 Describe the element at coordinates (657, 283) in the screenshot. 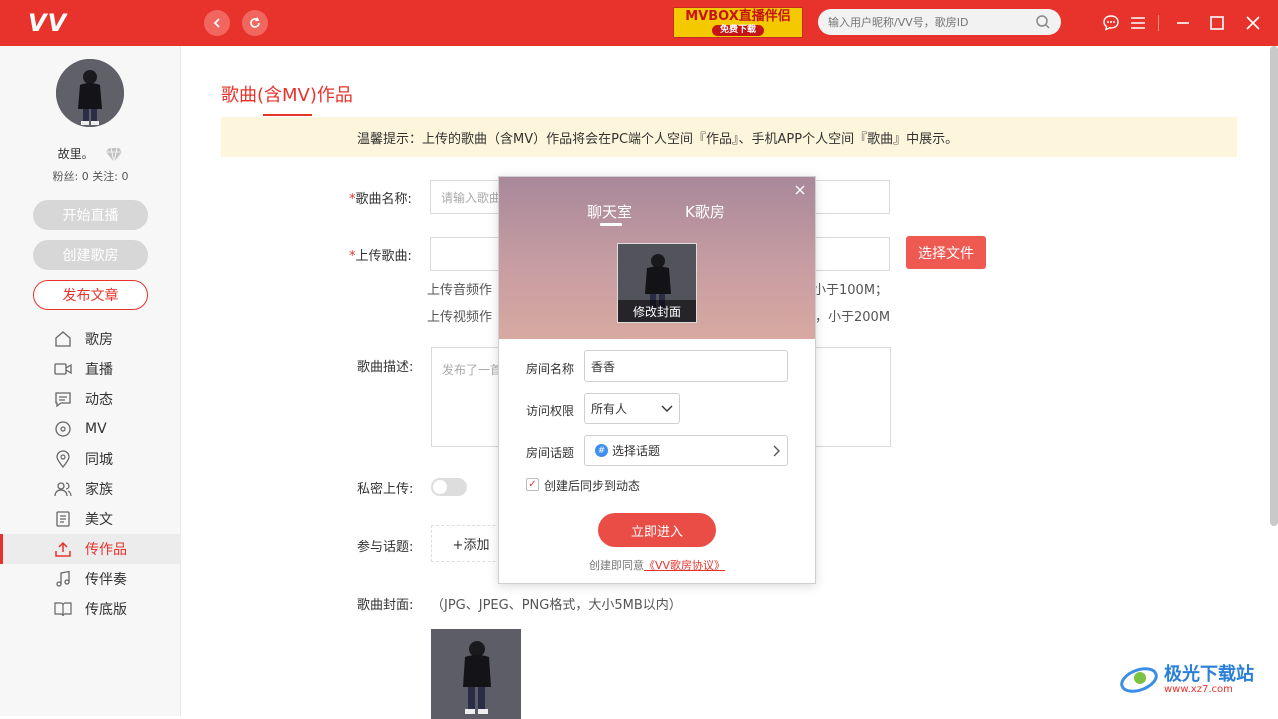

I see `room-cover: 修改封面` at that location.